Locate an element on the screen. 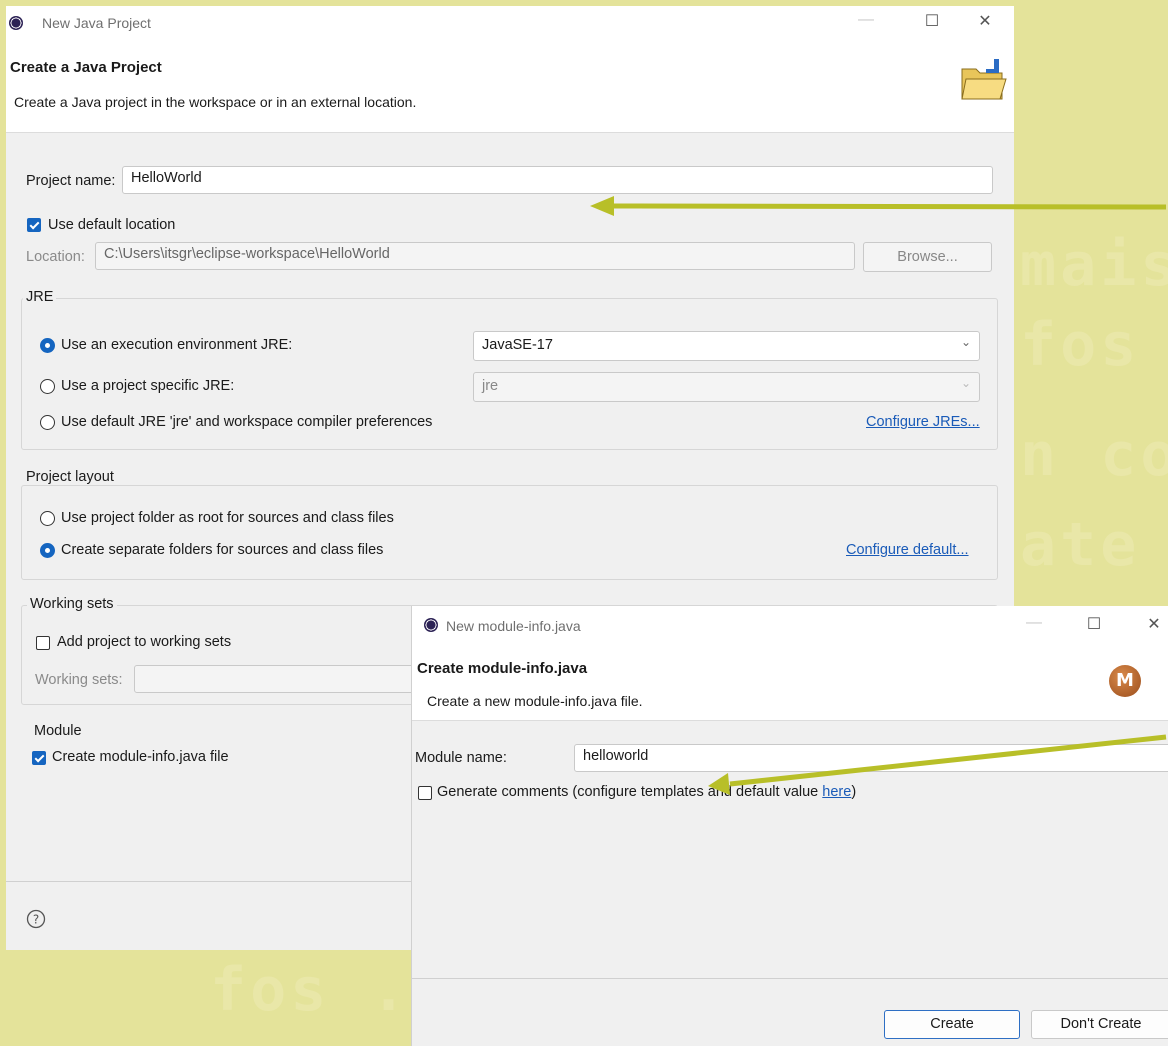 This screenshot has width=1168, height=1046. module-name-label: Module name: is located at coordinates (461, 758).